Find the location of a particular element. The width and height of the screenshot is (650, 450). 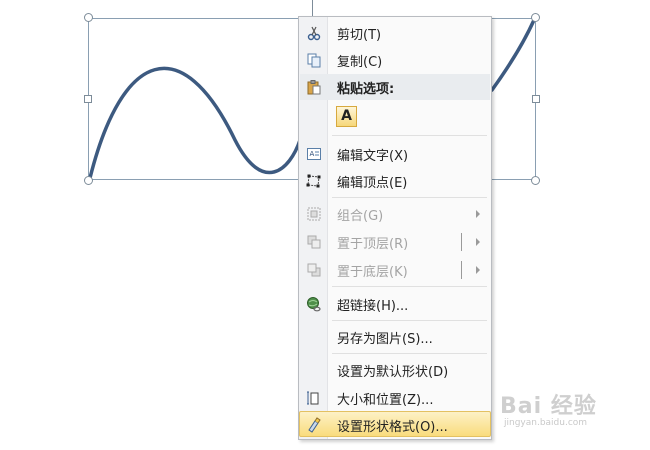

send-to-back-icon is located at coordinates (314, 270).